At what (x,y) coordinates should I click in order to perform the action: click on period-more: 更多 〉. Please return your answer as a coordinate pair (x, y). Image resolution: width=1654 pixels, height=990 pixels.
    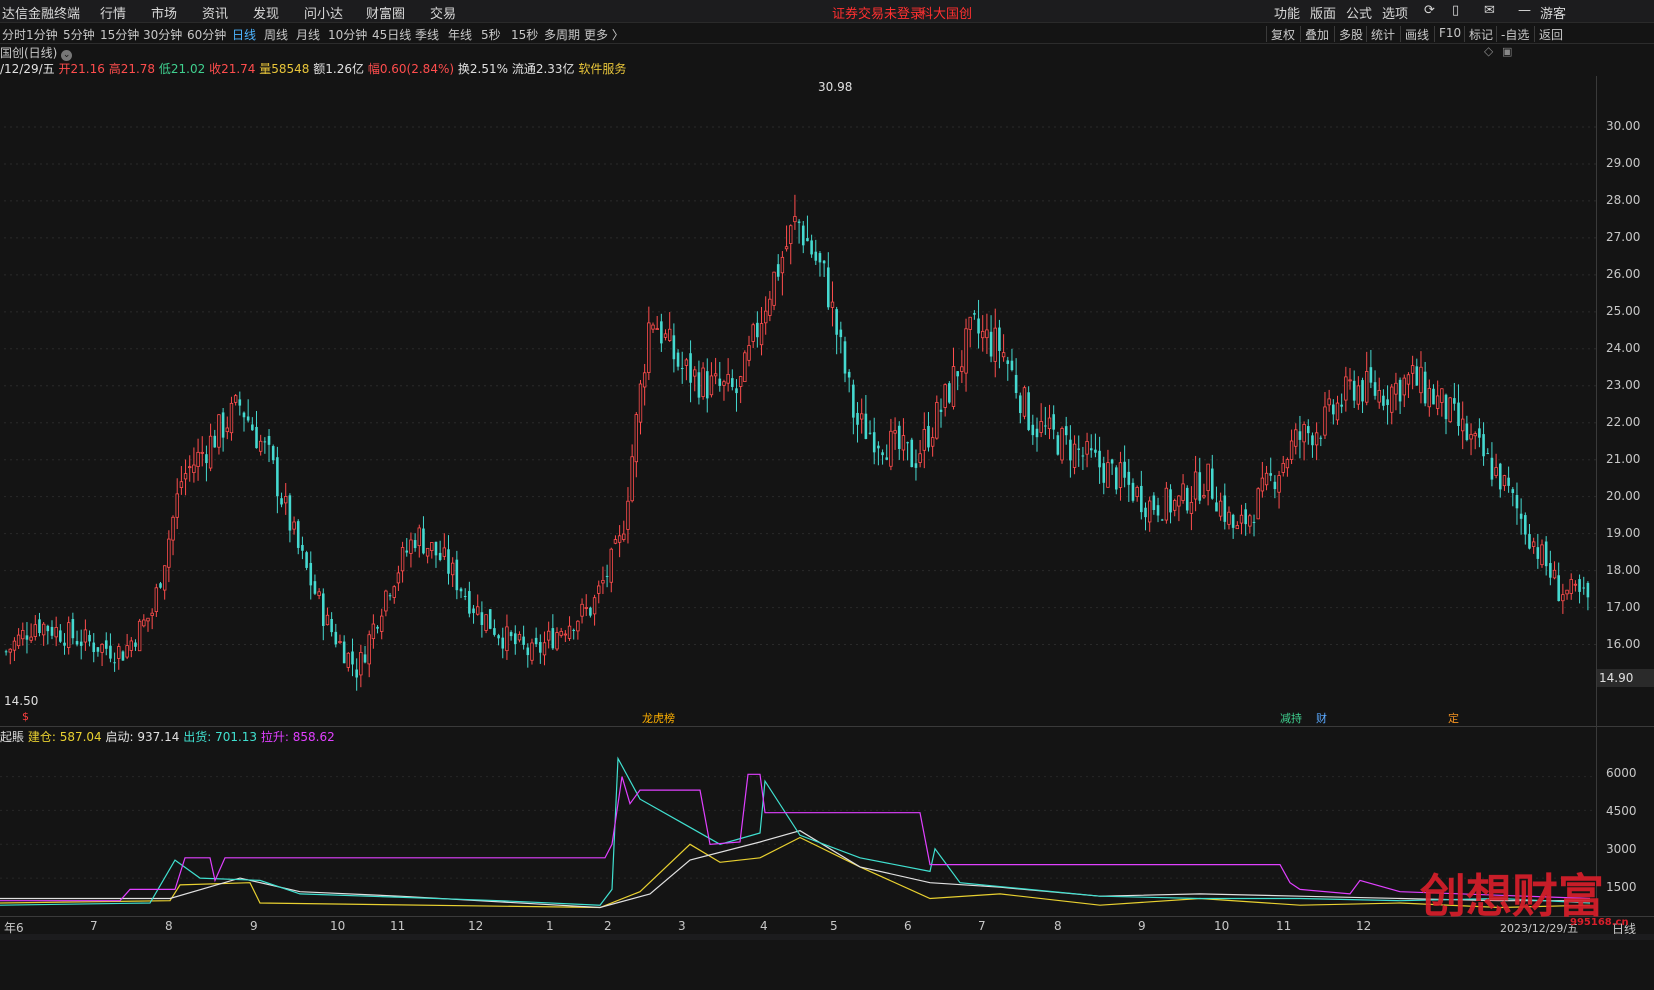
    Looking at the image, I should click on (604, 34).